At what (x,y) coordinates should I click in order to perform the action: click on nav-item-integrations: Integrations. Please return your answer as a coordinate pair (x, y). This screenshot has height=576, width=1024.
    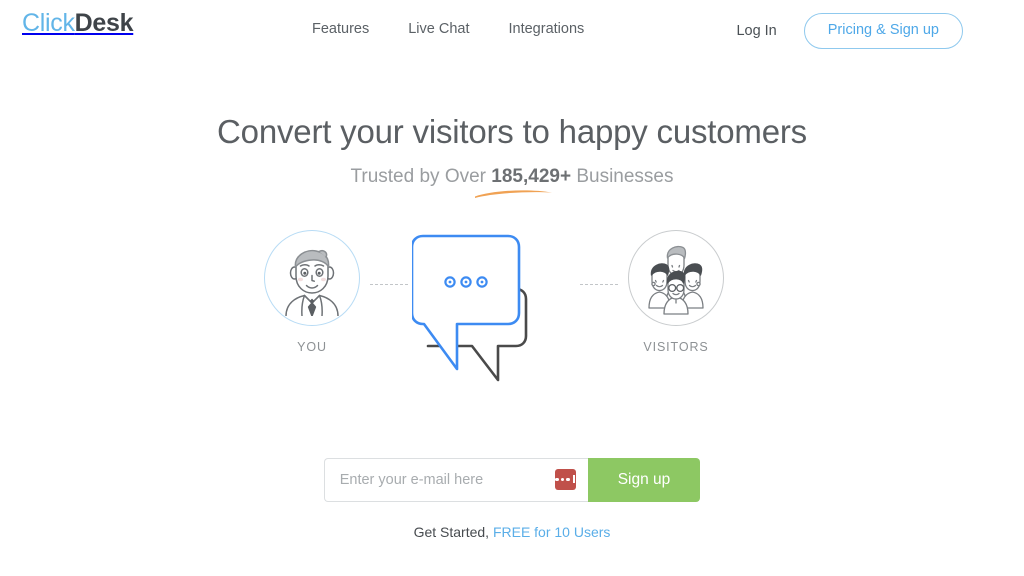
    Looking at the image, I should click on (547, 29).